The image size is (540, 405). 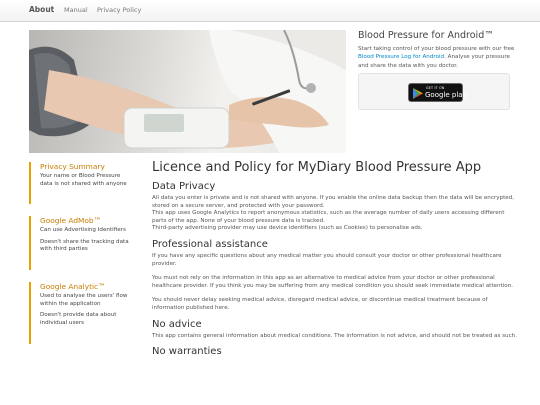 What do you see at coordinates (177, 324) in the screenshot?
I see `section-title-no-advice: No advice` at bounding box center [177, 324].